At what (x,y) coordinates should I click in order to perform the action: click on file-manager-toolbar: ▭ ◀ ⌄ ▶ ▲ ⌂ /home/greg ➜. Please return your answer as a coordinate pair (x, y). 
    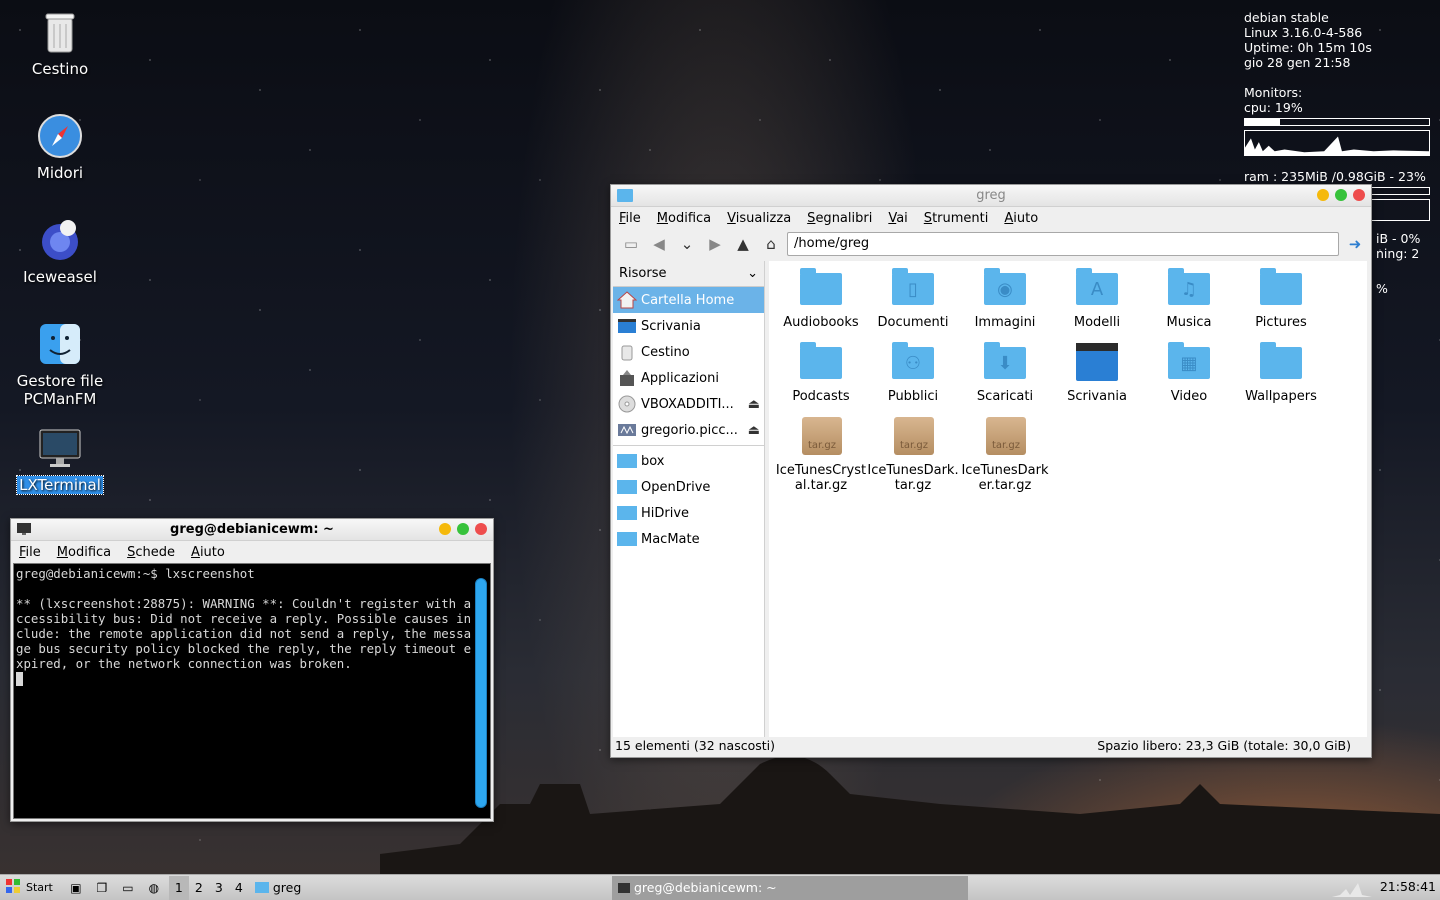
    Looking at the image, I should click on (991, 244).